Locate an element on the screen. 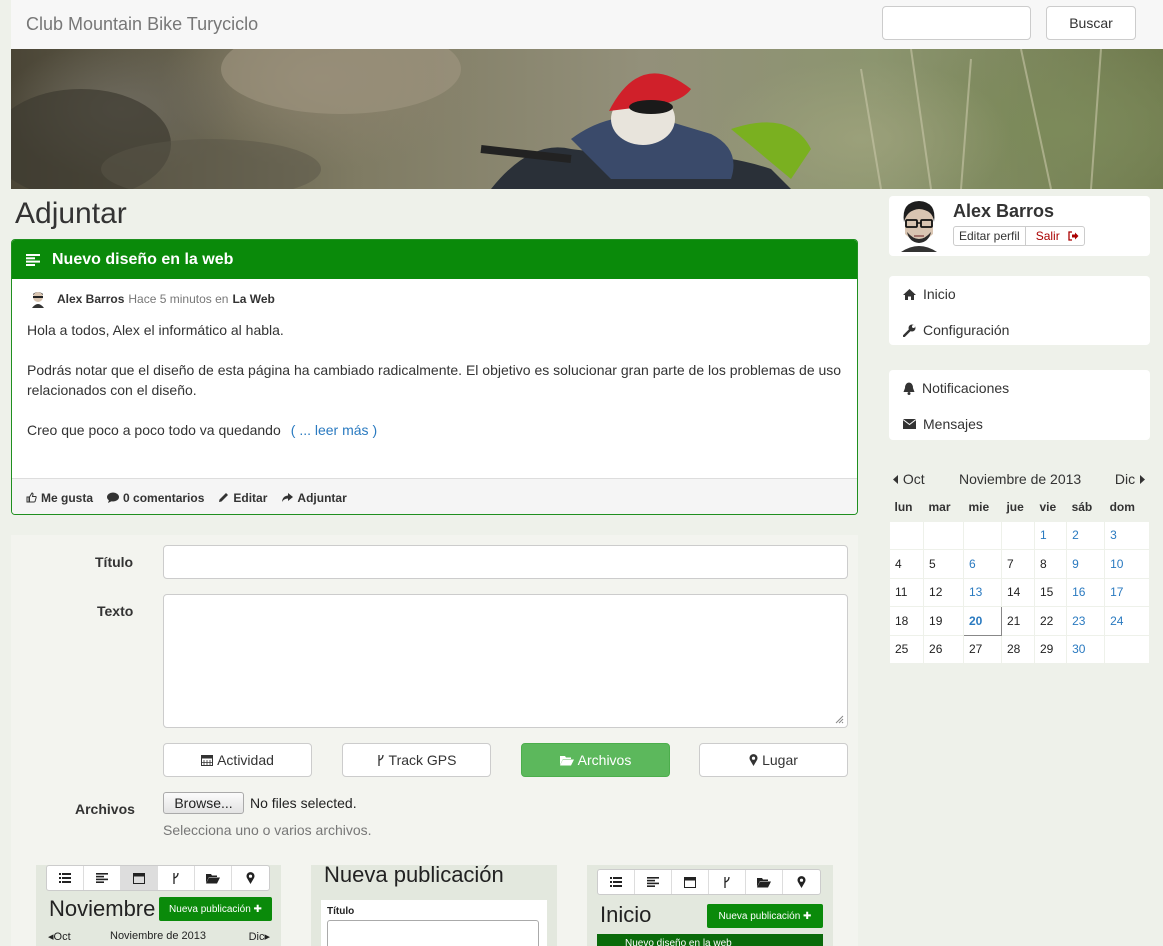 Image resolution: width=1163 pixels, height=946 pixels. thumb-heading: Inicio is located at coordinates (626, 914).